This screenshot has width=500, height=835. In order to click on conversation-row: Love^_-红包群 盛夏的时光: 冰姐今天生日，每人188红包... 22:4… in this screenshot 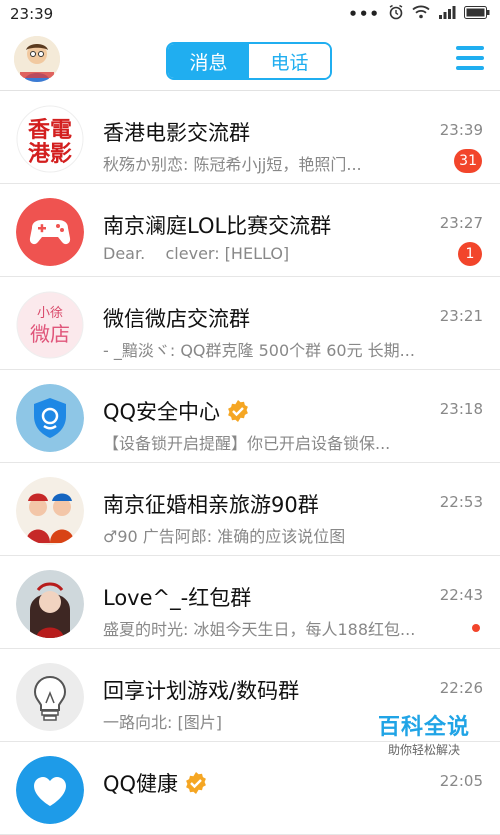, I will do `click(250, 602)`.